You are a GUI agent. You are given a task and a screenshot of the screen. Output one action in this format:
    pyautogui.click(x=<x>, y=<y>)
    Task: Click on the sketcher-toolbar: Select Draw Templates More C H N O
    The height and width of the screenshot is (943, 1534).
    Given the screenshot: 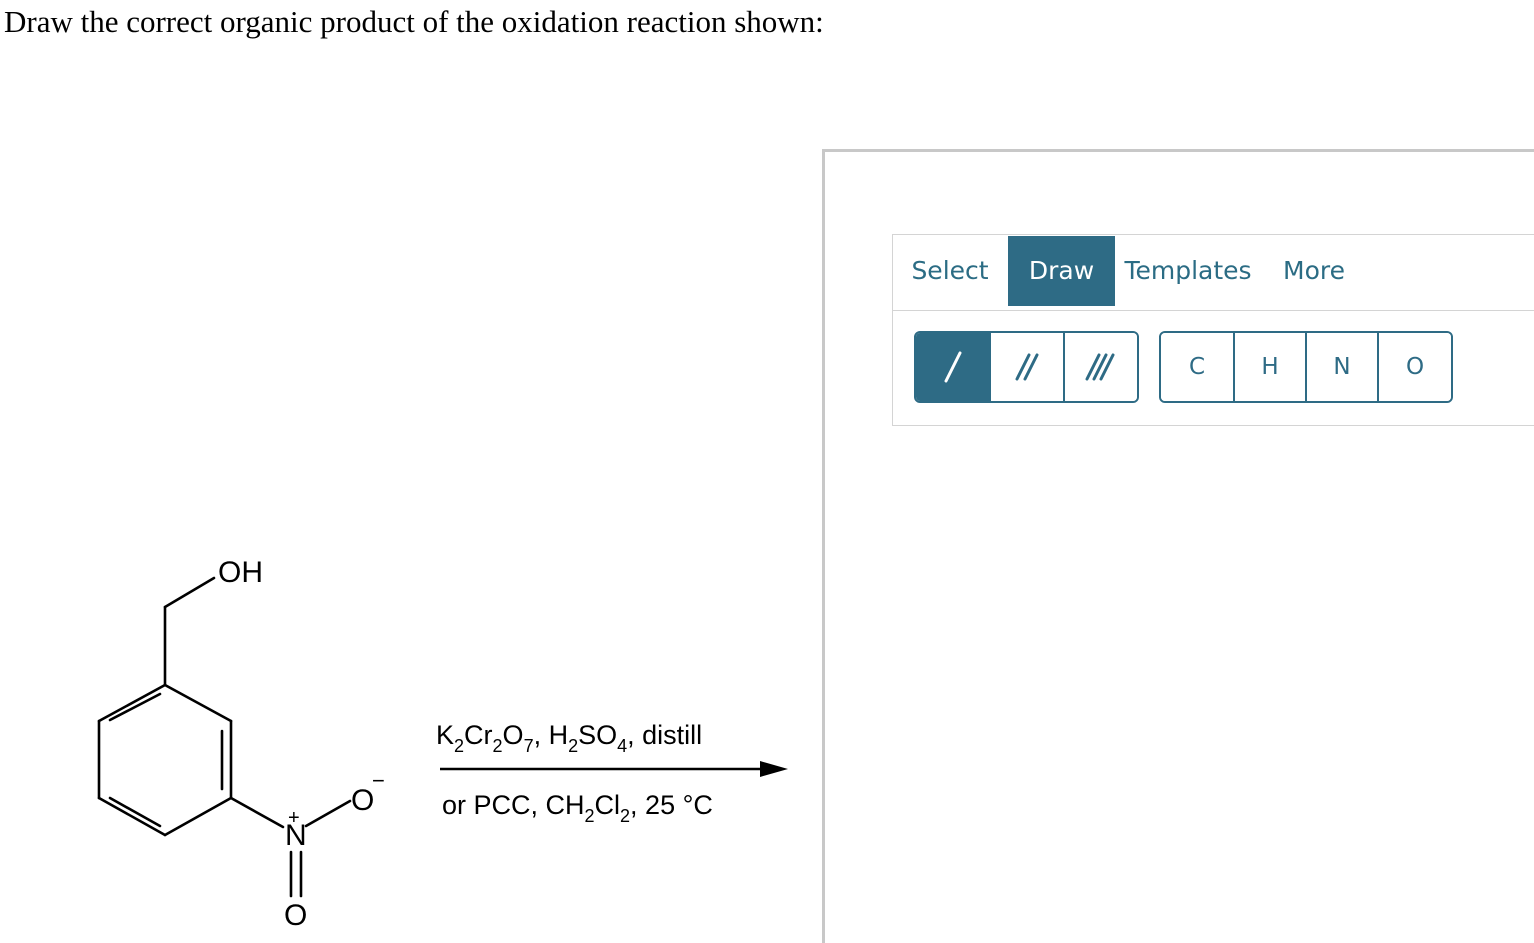 What is the action you would take?
    pyautogui.click(x=1213, y=330)
    